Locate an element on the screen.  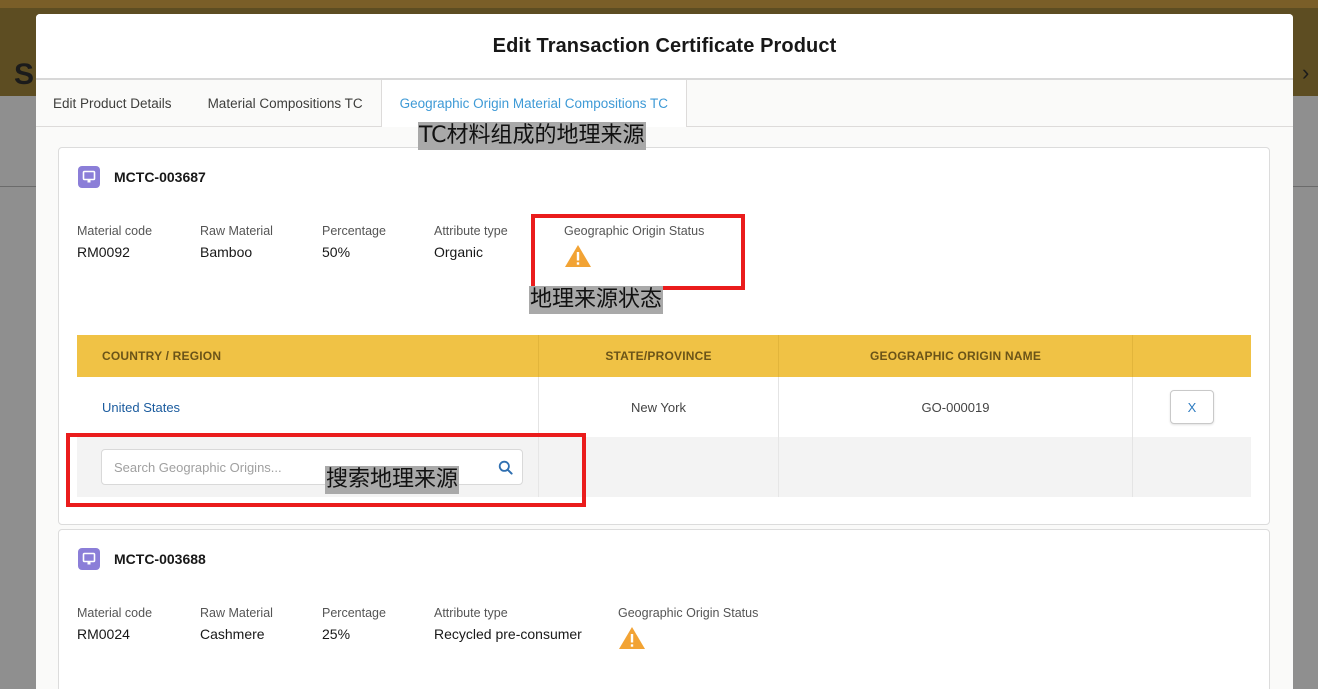
field-material-code: Material code RM0092 is located at coordinates (114, 242).